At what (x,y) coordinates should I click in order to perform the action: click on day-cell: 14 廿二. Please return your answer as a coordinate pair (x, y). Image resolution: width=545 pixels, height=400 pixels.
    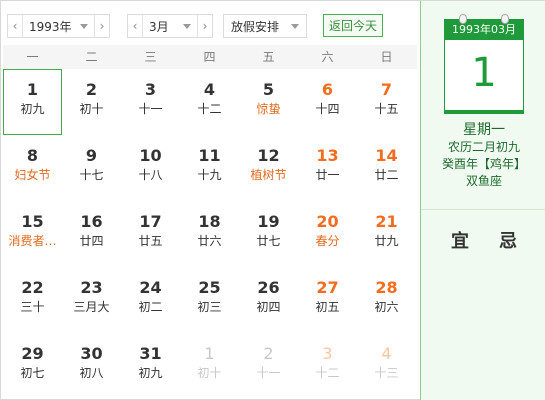
    Looking at the image, I should click on (386, 168).